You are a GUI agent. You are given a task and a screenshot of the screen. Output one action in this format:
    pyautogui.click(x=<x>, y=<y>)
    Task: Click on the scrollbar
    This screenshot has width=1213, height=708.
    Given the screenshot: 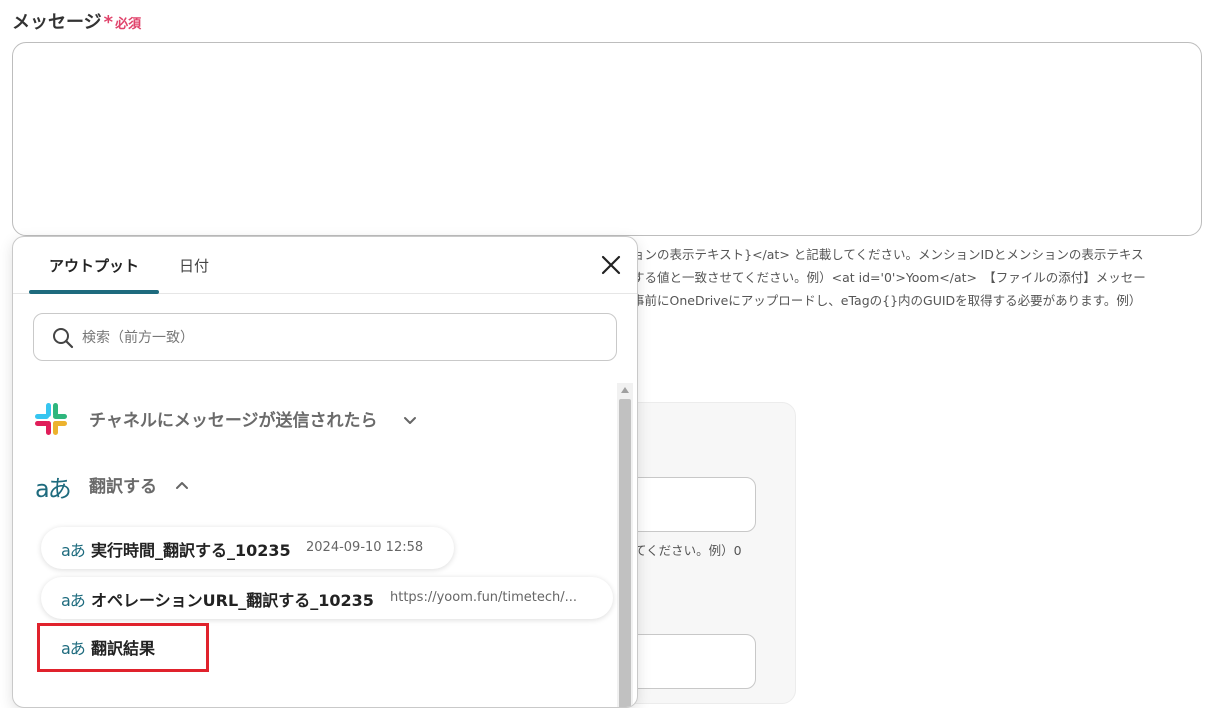 What is the action you would take?
    pyautogui.click(x=625, y=545)
    